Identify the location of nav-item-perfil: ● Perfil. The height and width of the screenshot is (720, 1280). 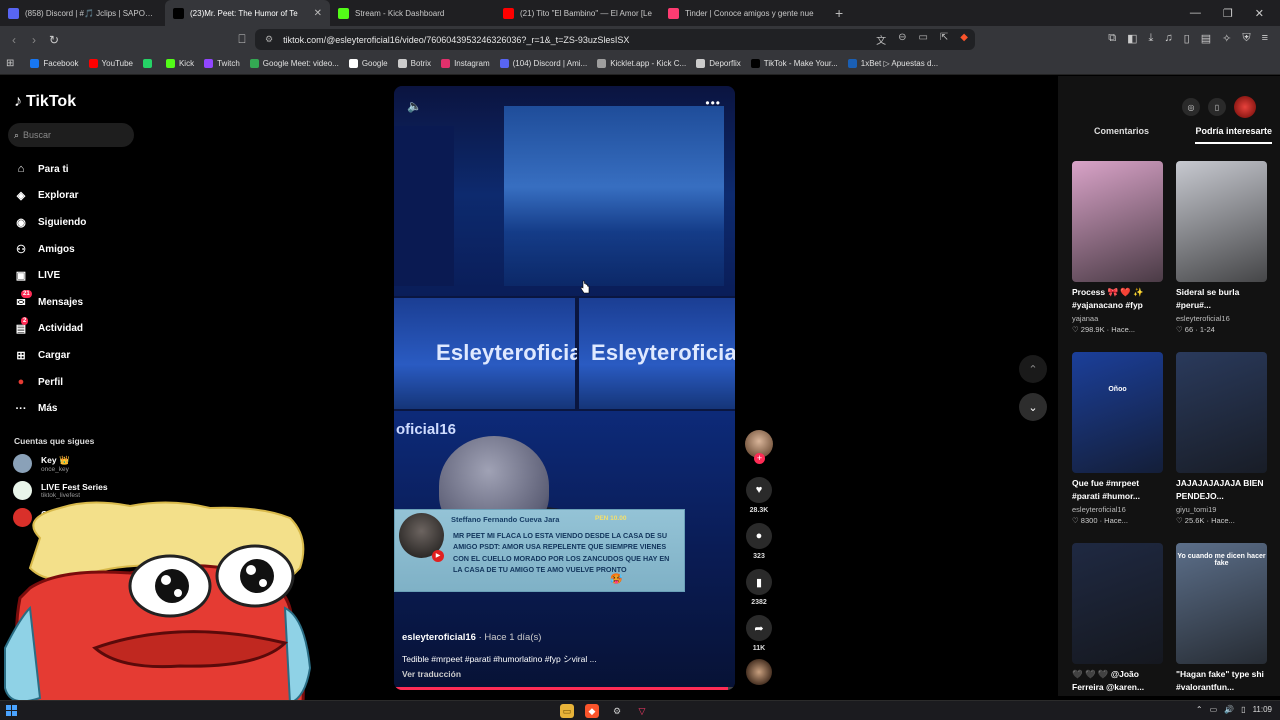
(50, 382).